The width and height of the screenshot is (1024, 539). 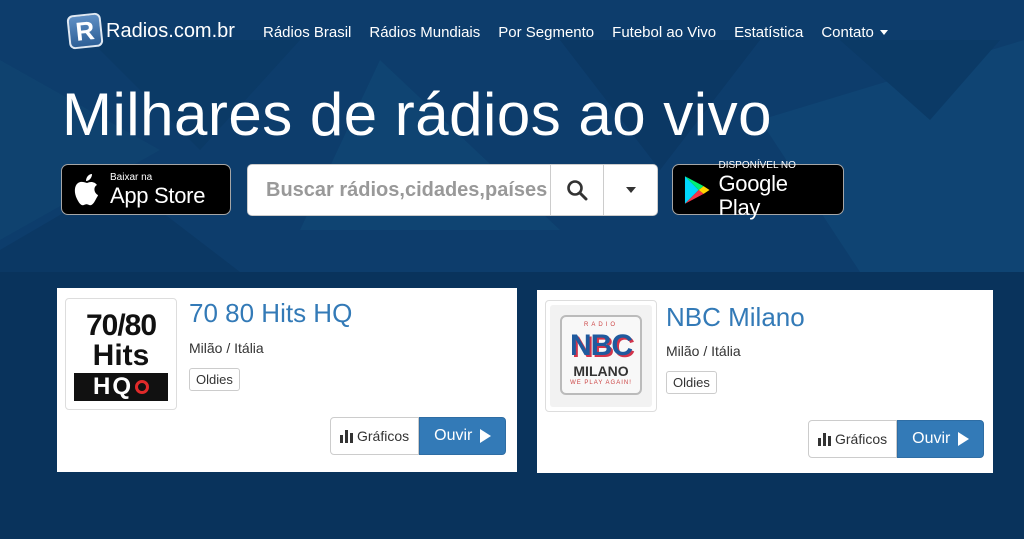 I want to click on search-bar, so click(x=452, y=190).